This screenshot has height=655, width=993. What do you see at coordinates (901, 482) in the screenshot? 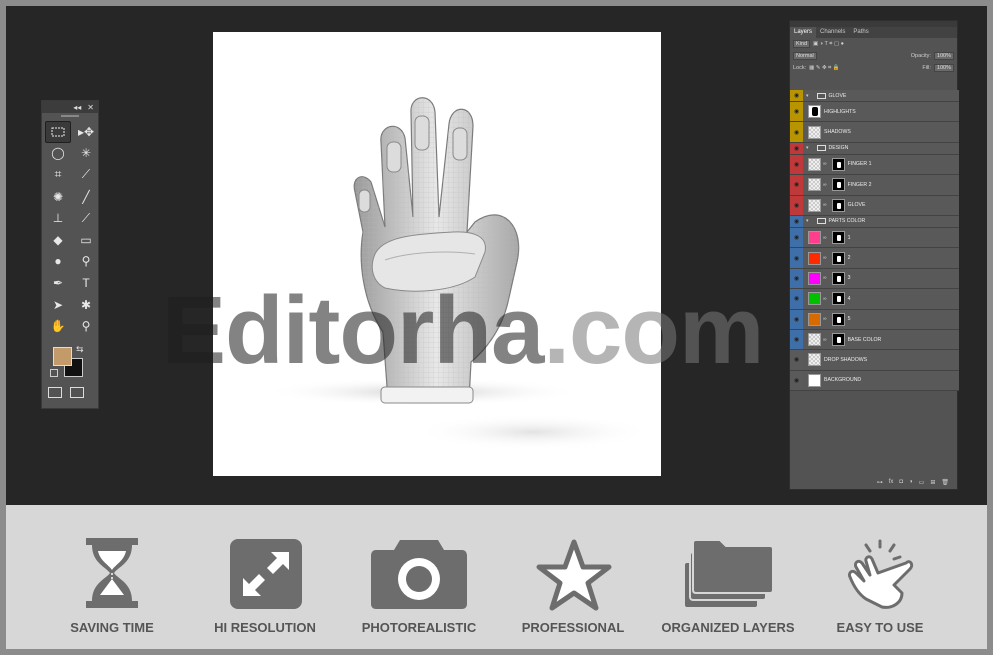
I see `add-mask-icon: ◘` at bounding box center [901, 482].